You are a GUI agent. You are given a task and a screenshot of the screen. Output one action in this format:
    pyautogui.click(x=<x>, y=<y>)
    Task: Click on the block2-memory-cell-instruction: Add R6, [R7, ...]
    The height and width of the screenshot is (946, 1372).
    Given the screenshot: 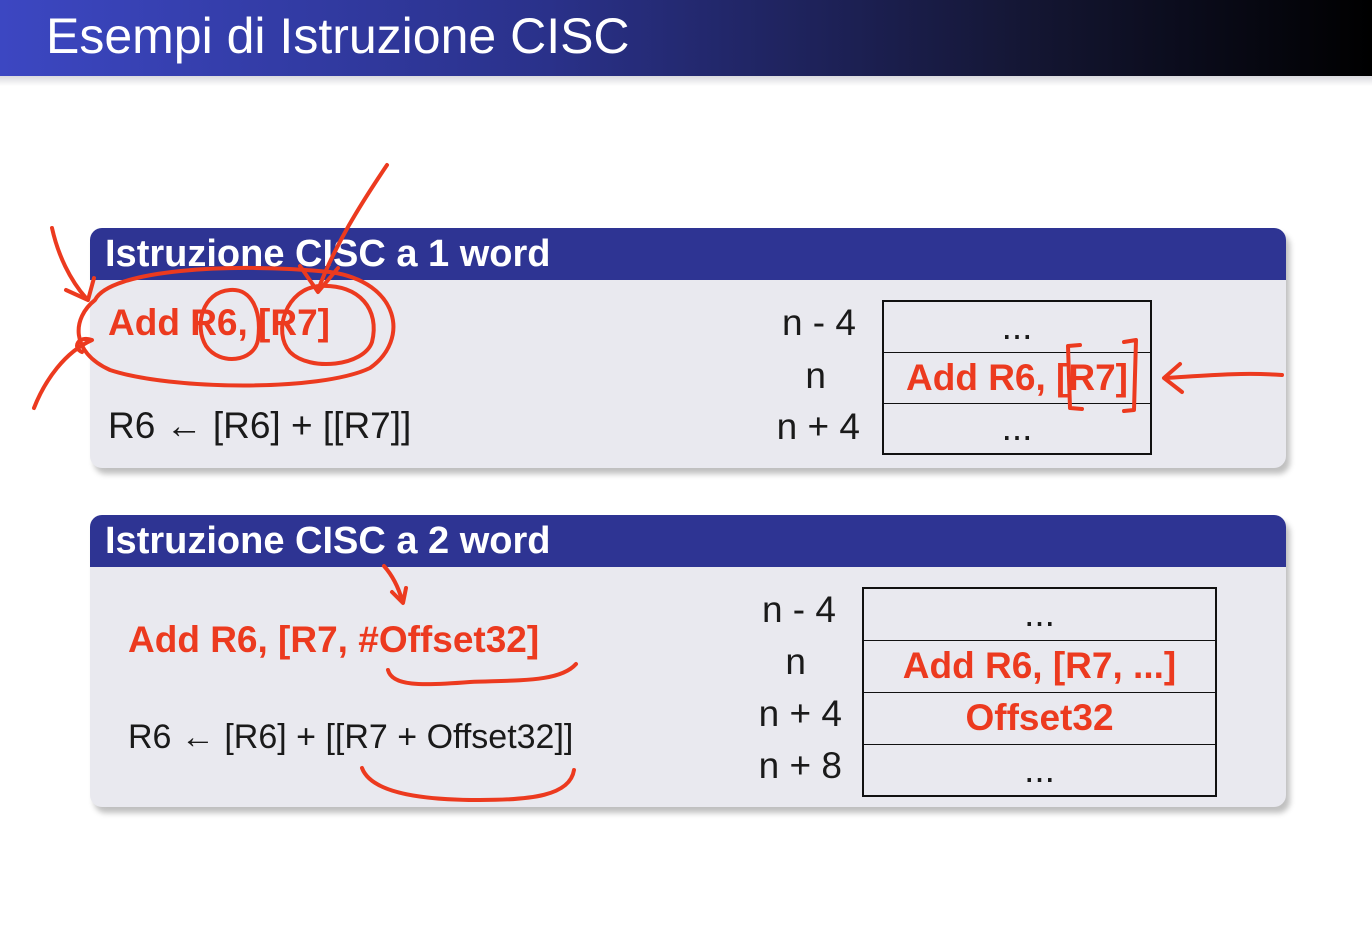 What is the action you would take?
    pyautogui.click(x=1039, y=666)
    